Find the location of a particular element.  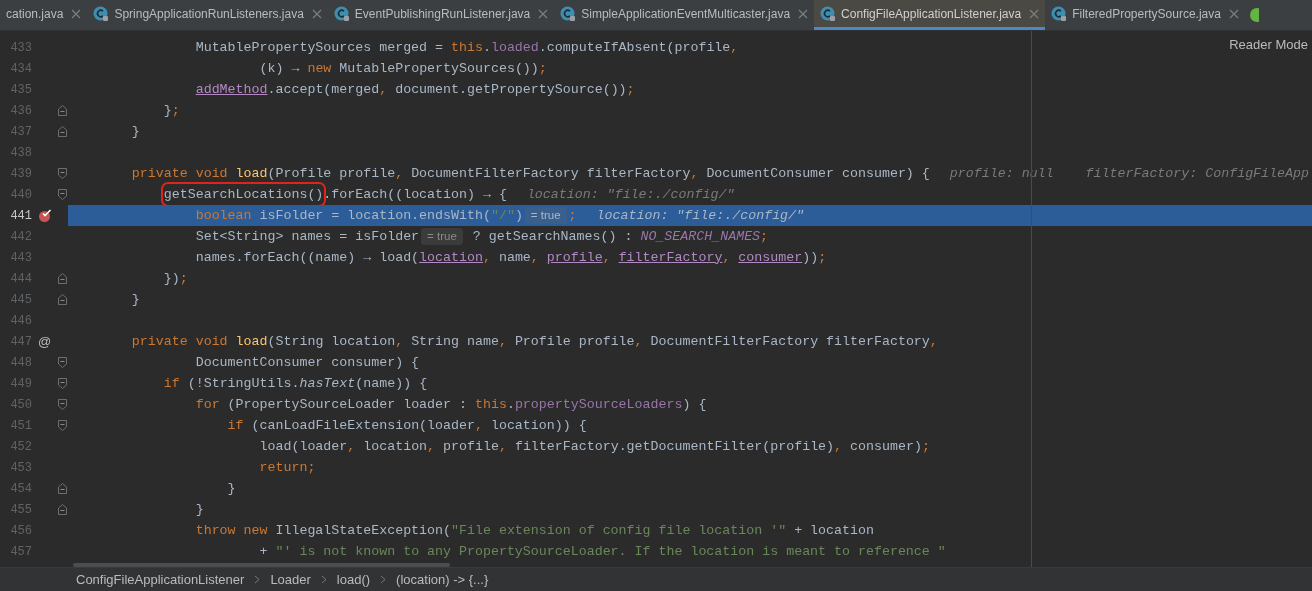

code-text: }); is located at coordinates (175, 278).